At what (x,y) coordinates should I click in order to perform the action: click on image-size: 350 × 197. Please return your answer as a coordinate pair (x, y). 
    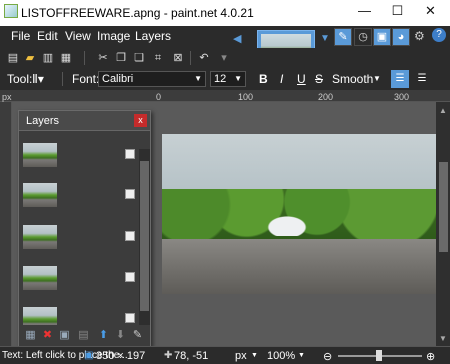
    Looking at the image, I should click on (121, 356).